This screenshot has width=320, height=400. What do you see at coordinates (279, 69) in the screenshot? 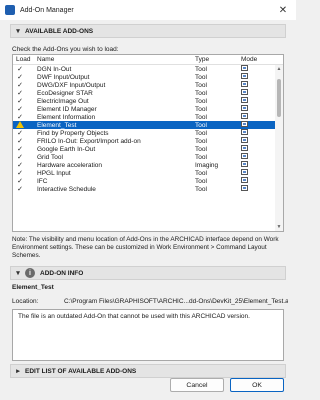
I see `scroll-up-icon: ▲` at bounding box center [279, 69].